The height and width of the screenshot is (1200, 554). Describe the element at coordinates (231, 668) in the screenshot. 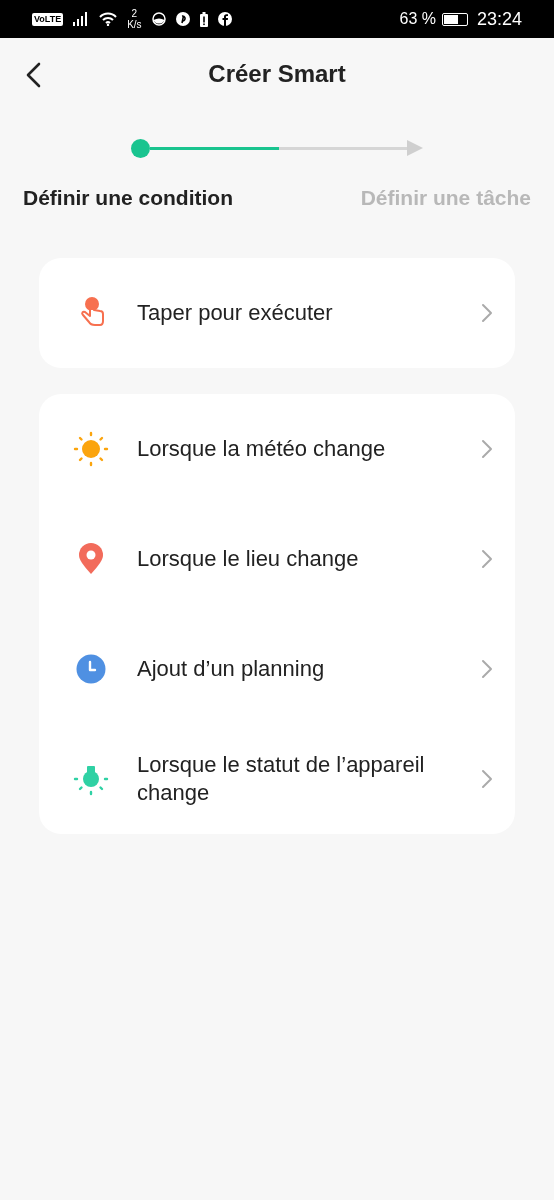

I see `option-label: Ajout d’un planning` at that location.